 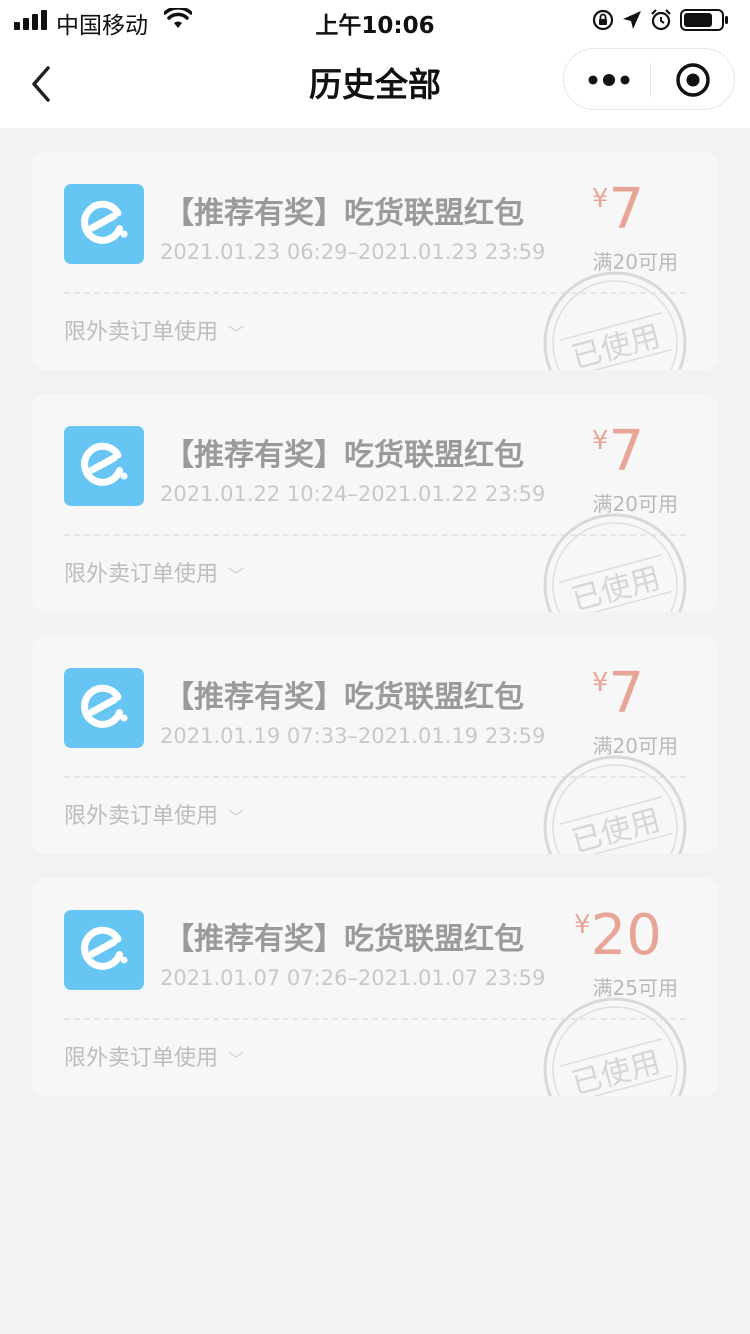 What do you see at coordinates (353, 494) in the screenshot?
I see `coupon-validity: 2021.01.22 10:24–2021.01.22 23:59` at bounding box center [353, 494].